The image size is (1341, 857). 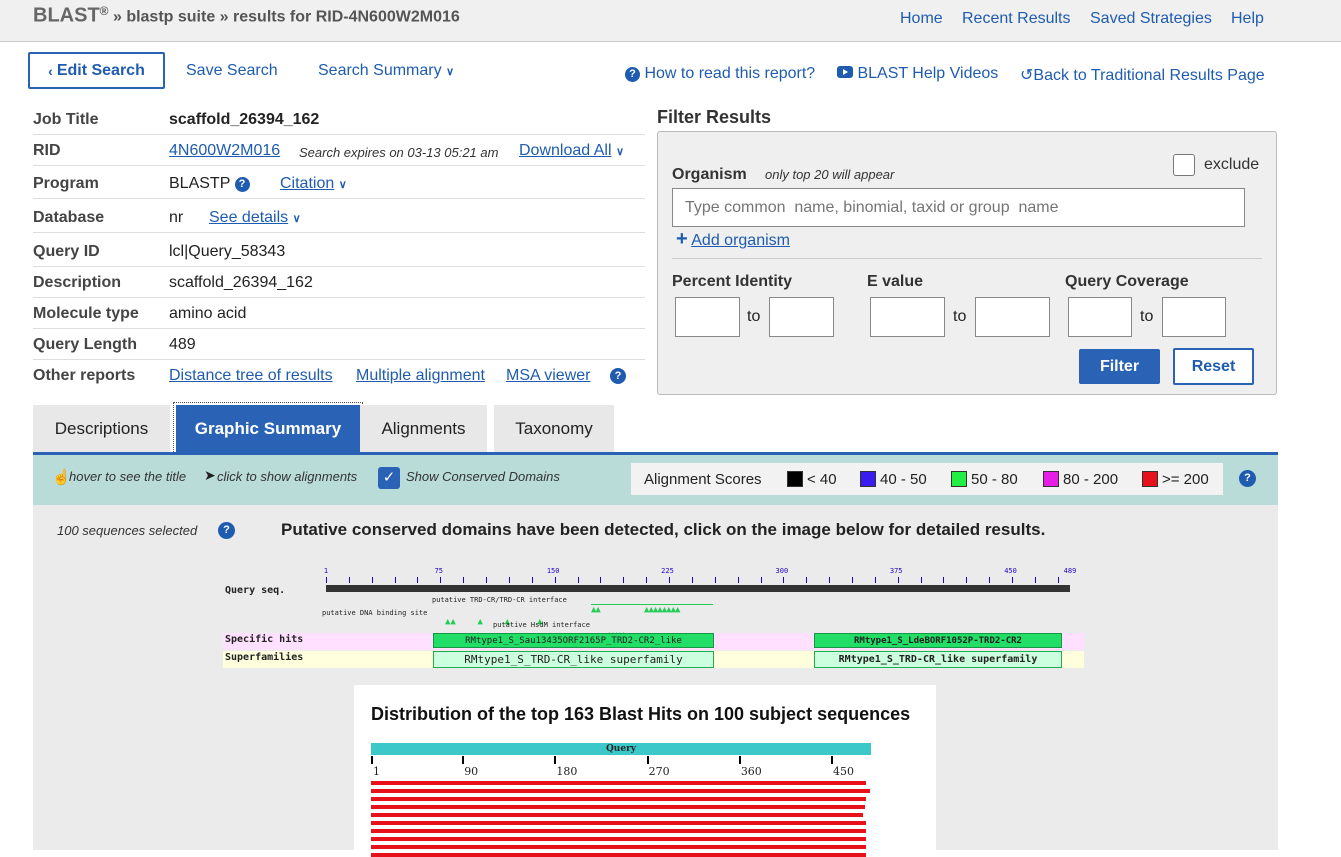 I want to click on search-summary-dropdown: Search Summary ∨, so click(x=386, y=71).